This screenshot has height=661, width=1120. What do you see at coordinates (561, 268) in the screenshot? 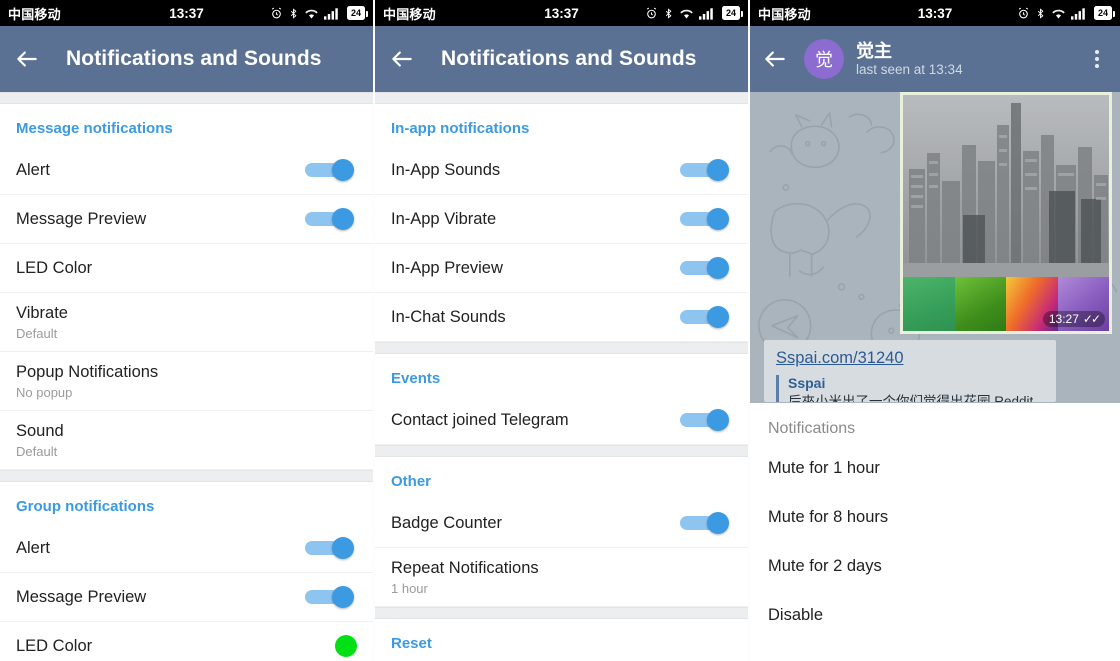
I see `row-in-app-preview: In-App Preview` at bounding box center [561, 268].